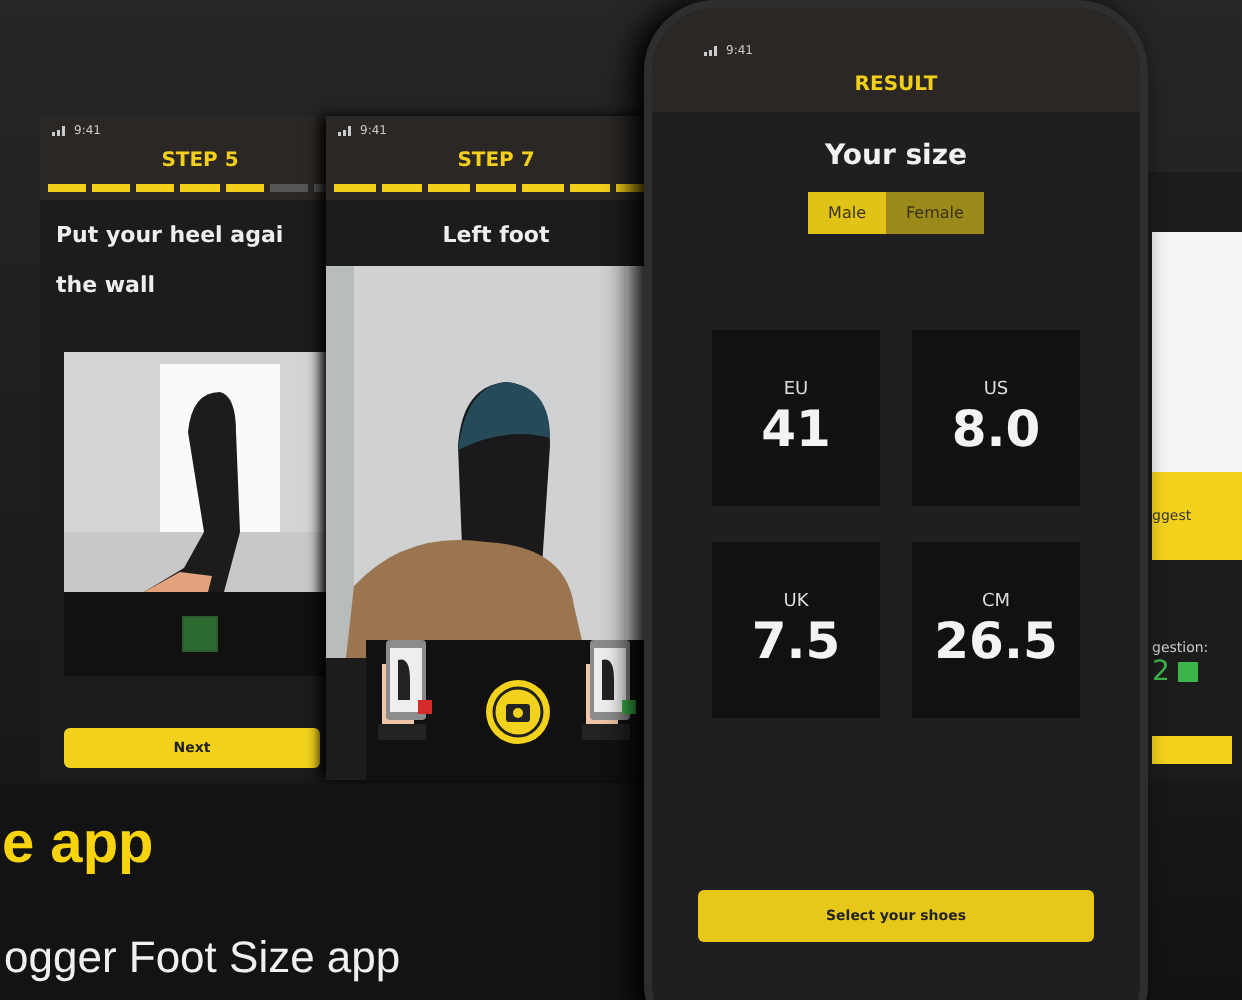 The width and height of the screenshot is (1242, 1000). Describe the element at coordinates (496, 235) in the screenshot. I see `instruction-text: Left foot` at that location.